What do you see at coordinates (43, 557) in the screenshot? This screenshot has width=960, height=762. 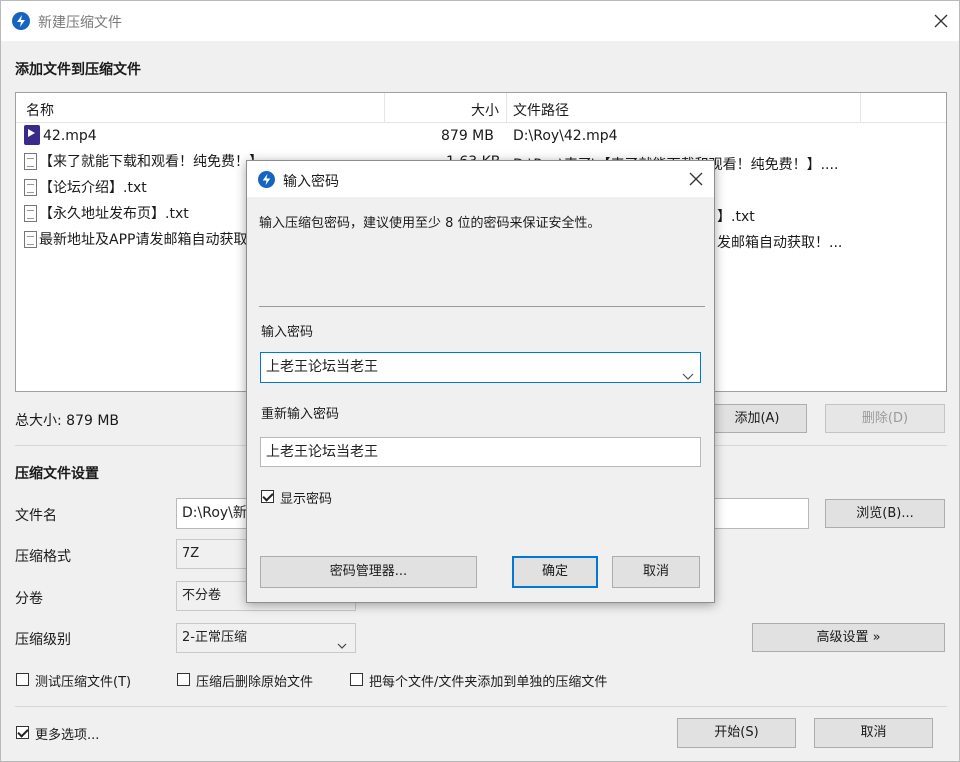 I see `format-label: 压缩格式` at bounding box center [43, 557].